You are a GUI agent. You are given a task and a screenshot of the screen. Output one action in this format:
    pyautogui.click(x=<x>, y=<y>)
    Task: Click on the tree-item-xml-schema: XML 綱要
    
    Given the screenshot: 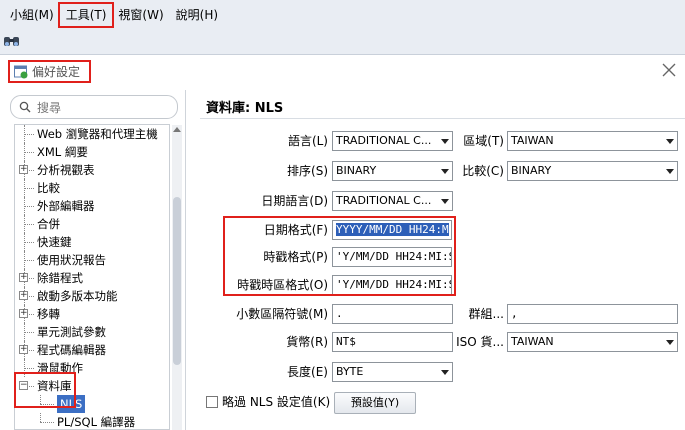 What is the action you would take?
    pyautogui.click(x=92, y=152)
    